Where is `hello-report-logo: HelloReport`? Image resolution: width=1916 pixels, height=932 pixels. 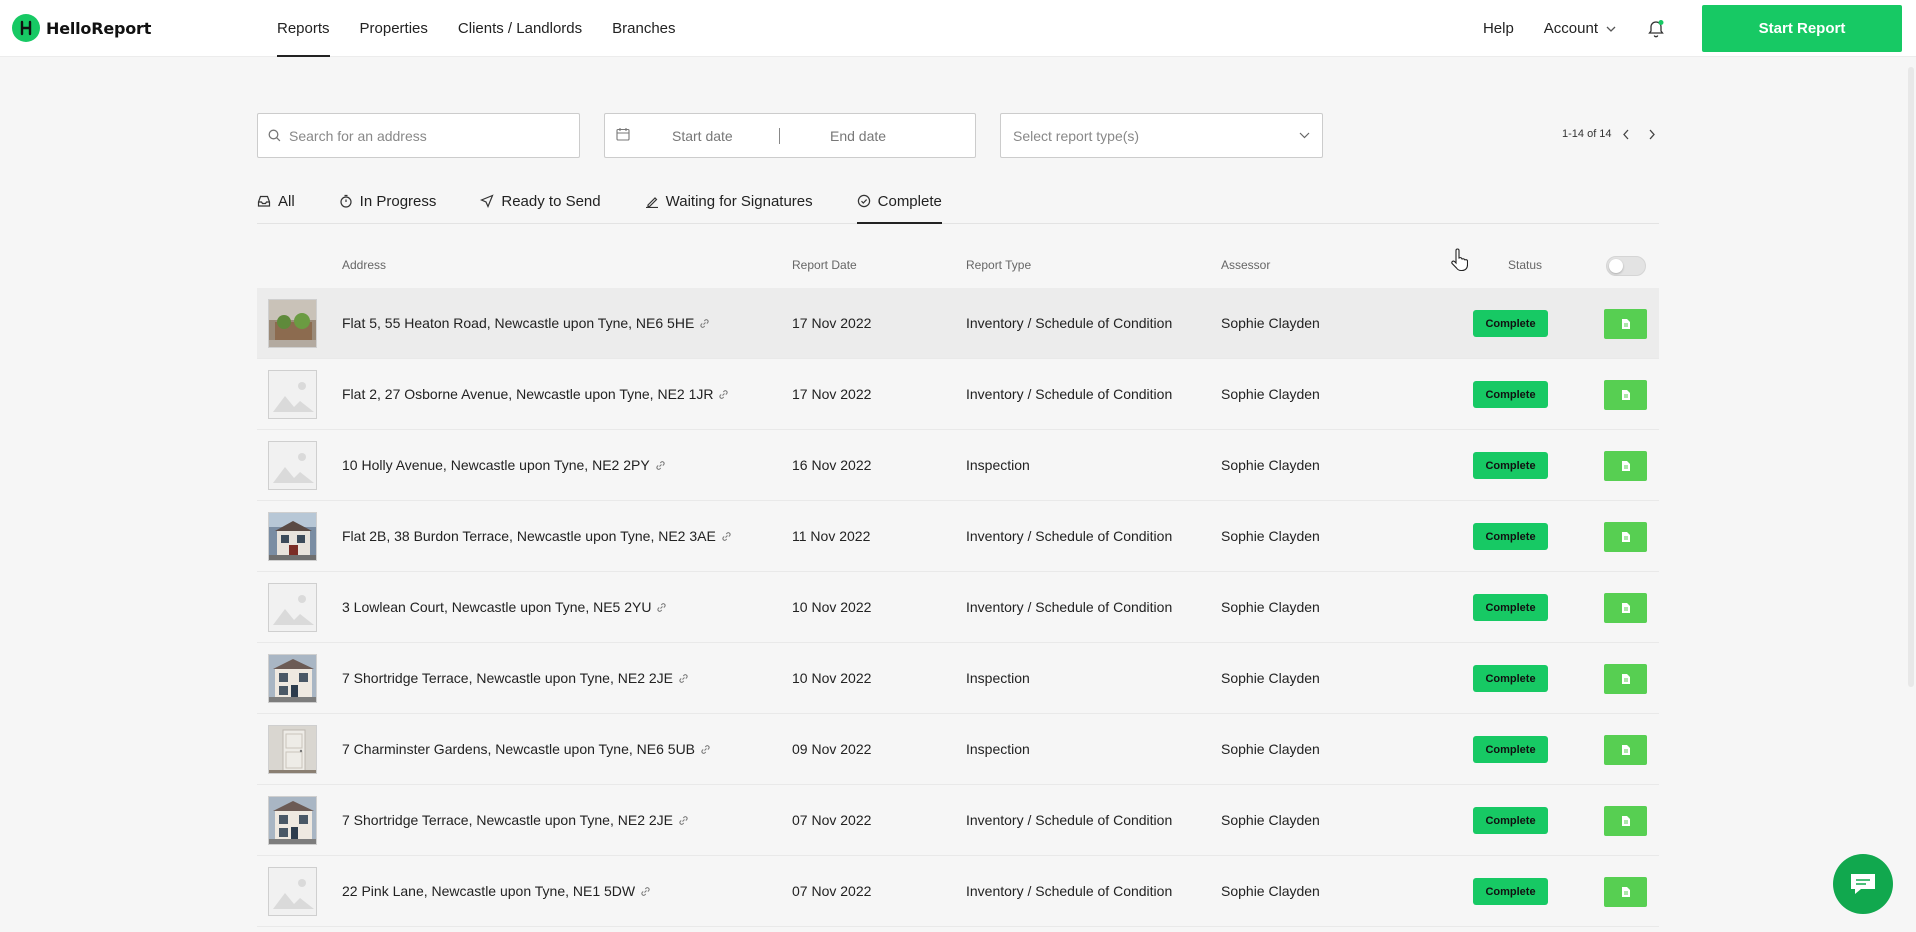
hello-report-logo: HelloReport is located at coordinates (81, 28).